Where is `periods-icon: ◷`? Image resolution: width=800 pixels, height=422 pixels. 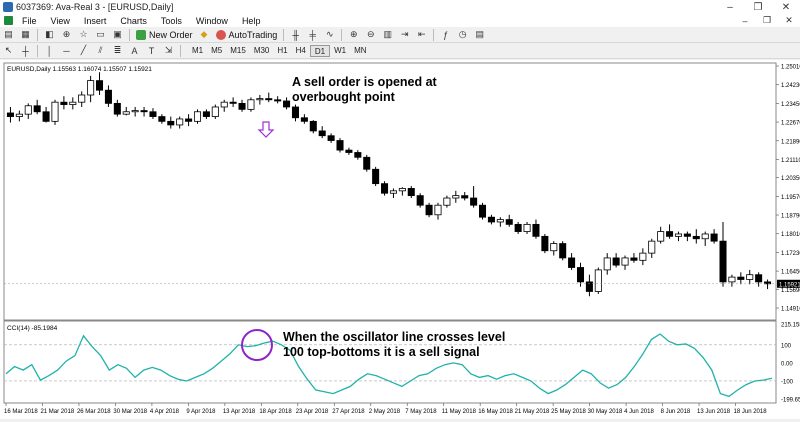
periods-icon: ◷ is located at coordinates (462, 35).